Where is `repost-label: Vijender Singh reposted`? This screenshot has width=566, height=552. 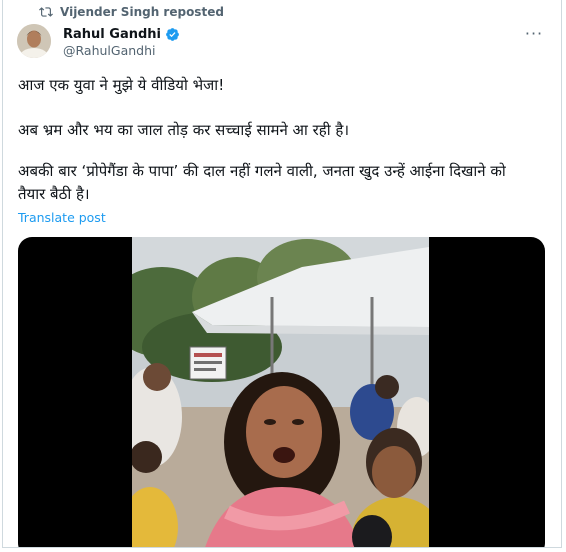 repost-label: Vijender Singh reposted is located at coordinates (142, 12).